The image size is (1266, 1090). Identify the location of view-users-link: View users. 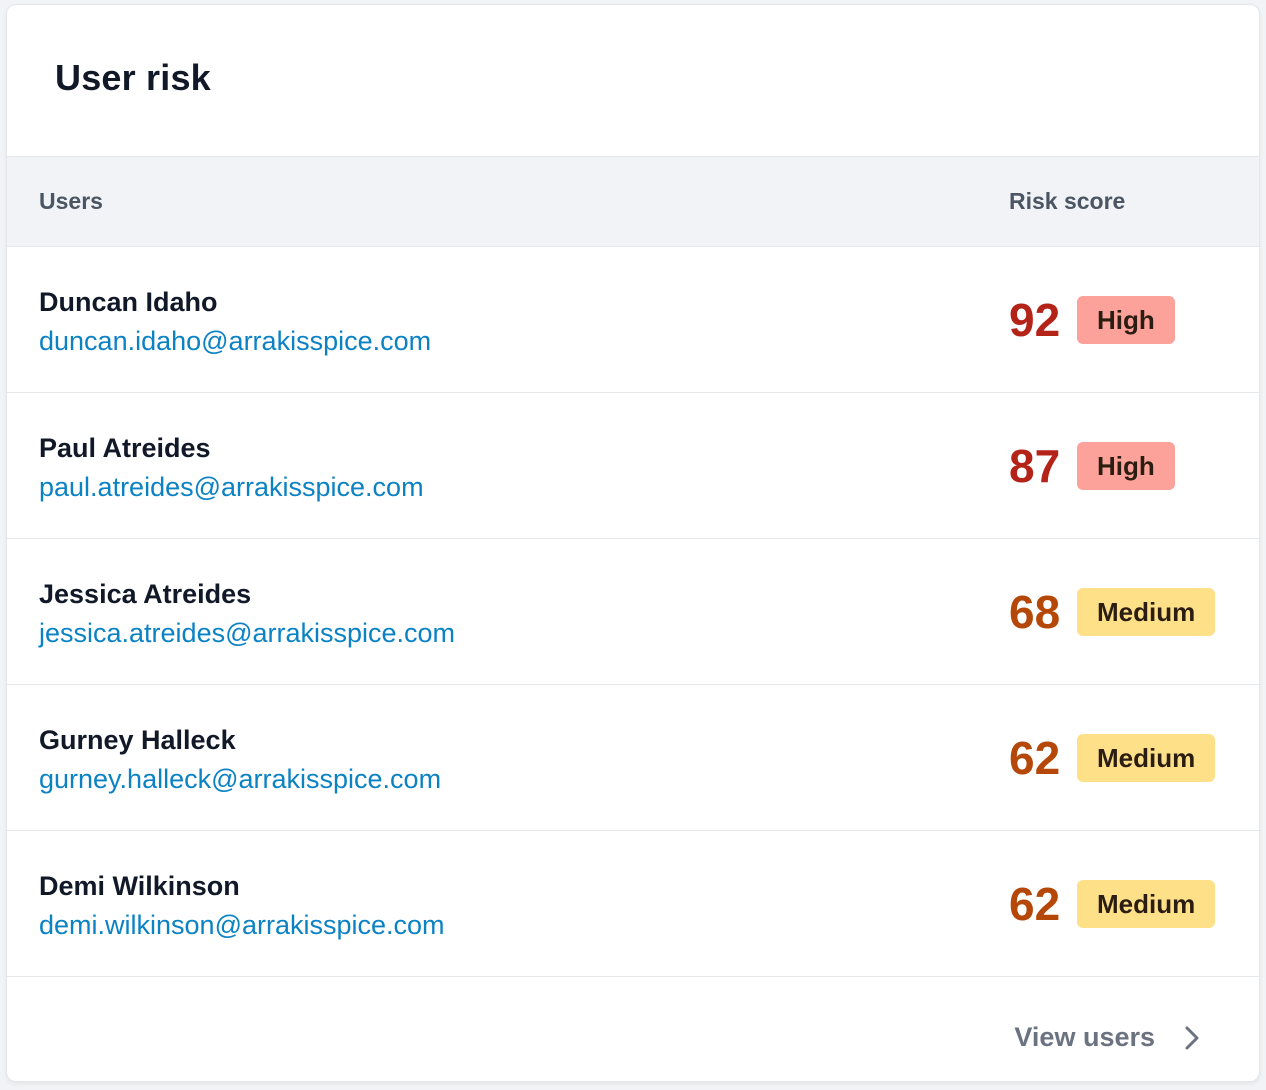
(1108, 1037).